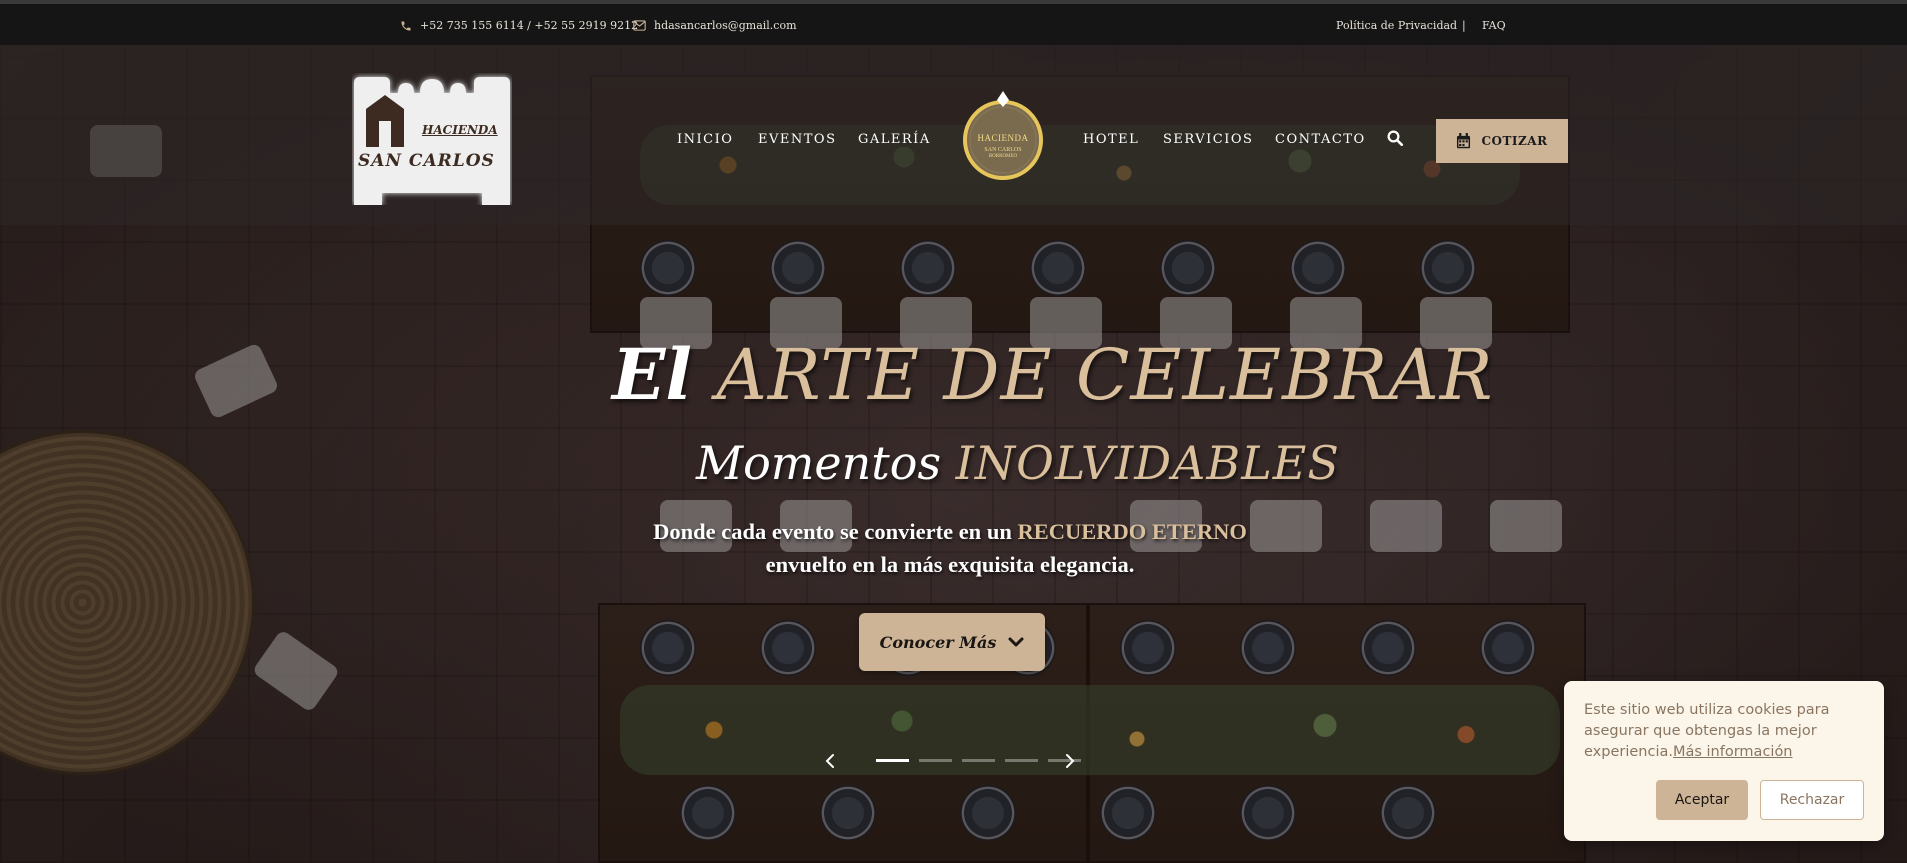 The image size is (1907, 863). I want to click on hero-subheading-part1: Momentos, so click(826, 463).